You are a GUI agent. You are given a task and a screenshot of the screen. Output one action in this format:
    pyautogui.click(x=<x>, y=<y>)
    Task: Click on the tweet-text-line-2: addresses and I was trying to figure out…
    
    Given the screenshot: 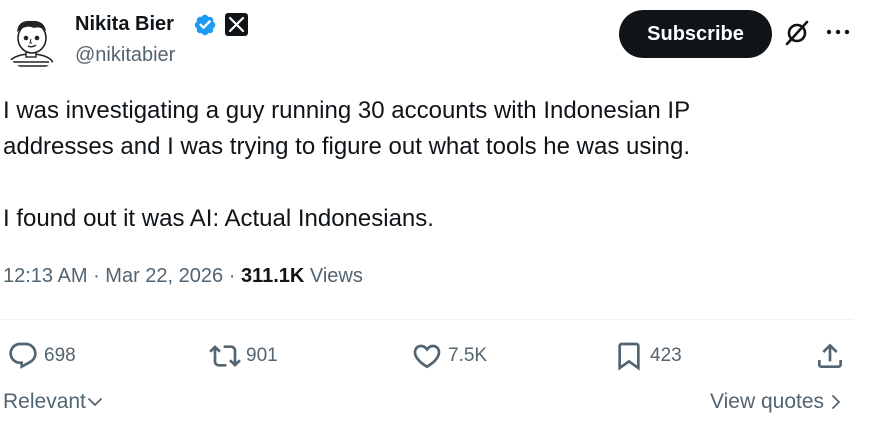 What is the action you would take?
    pyautogui.click(x=347, y=146)
    